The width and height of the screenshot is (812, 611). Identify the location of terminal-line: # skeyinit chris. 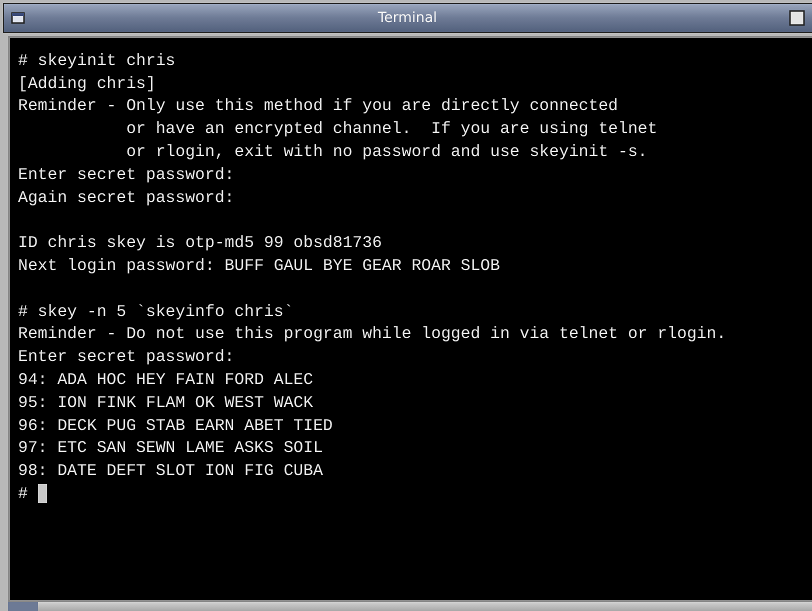
(97, 60).